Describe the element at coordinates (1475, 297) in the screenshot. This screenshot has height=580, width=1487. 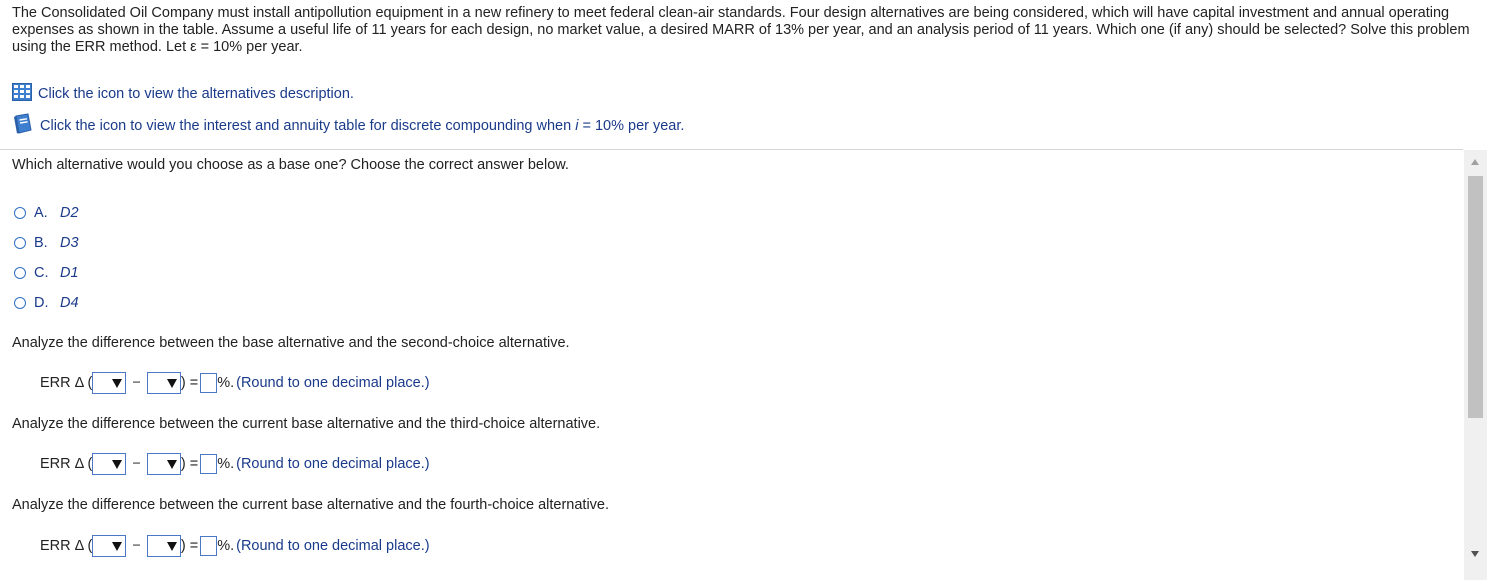
I see `scrollbar-thumb` at that location.